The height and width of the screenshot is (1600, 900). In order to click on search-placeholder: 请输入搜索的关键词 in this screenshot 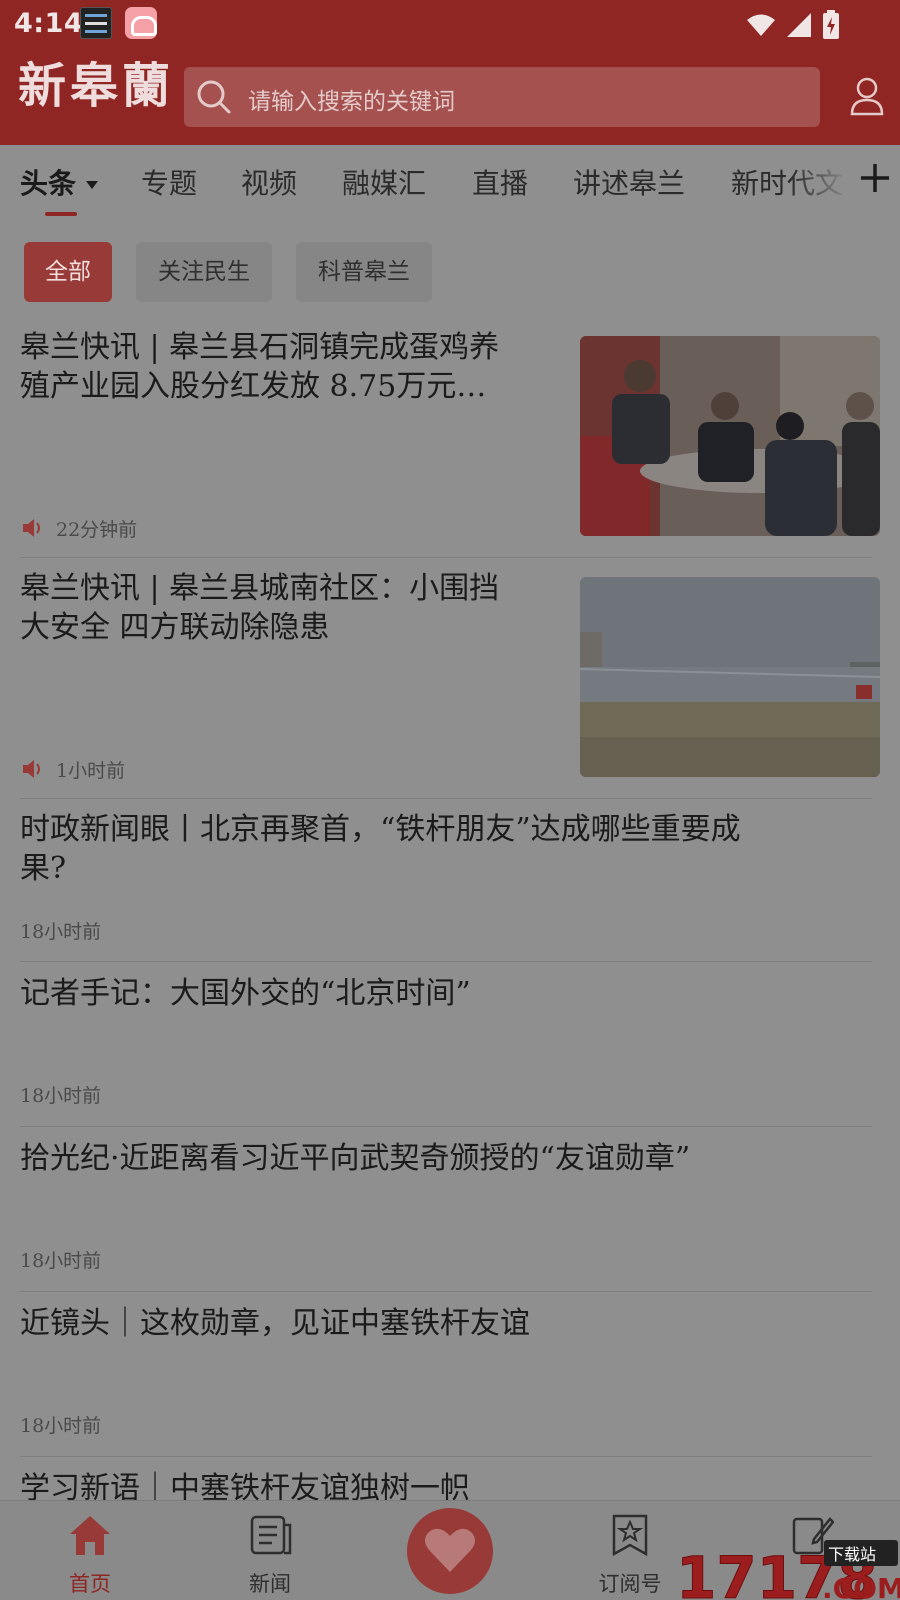, I will do `click(351, 102)`.